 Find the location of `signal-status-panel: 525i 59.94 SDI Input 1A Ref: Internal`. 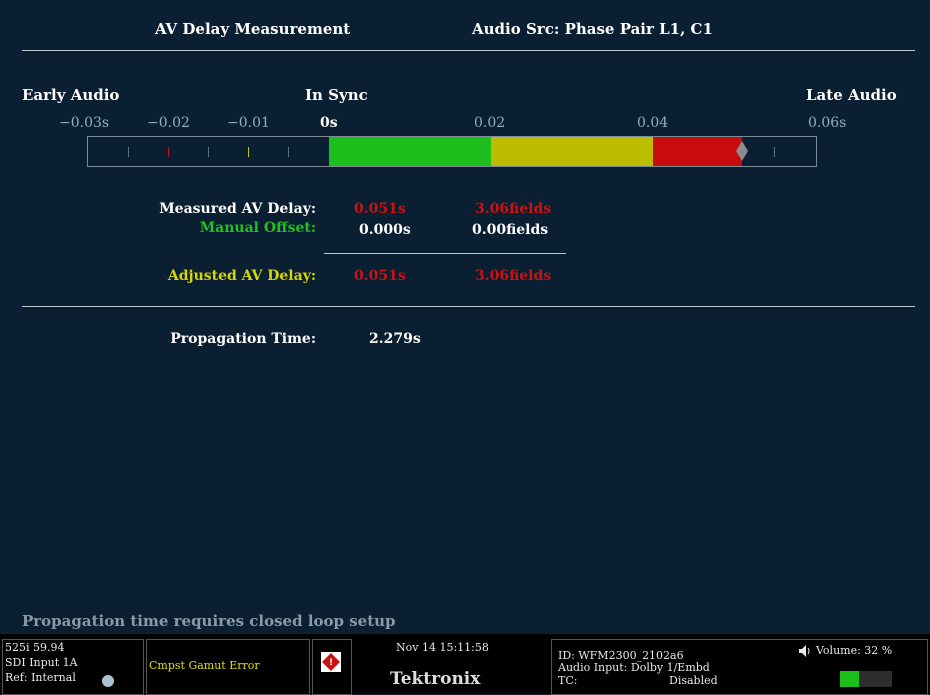

signal-status-panel: 525i 59.94 SDI Input 1A Ref: Internal is located at coordinates (73, 667).